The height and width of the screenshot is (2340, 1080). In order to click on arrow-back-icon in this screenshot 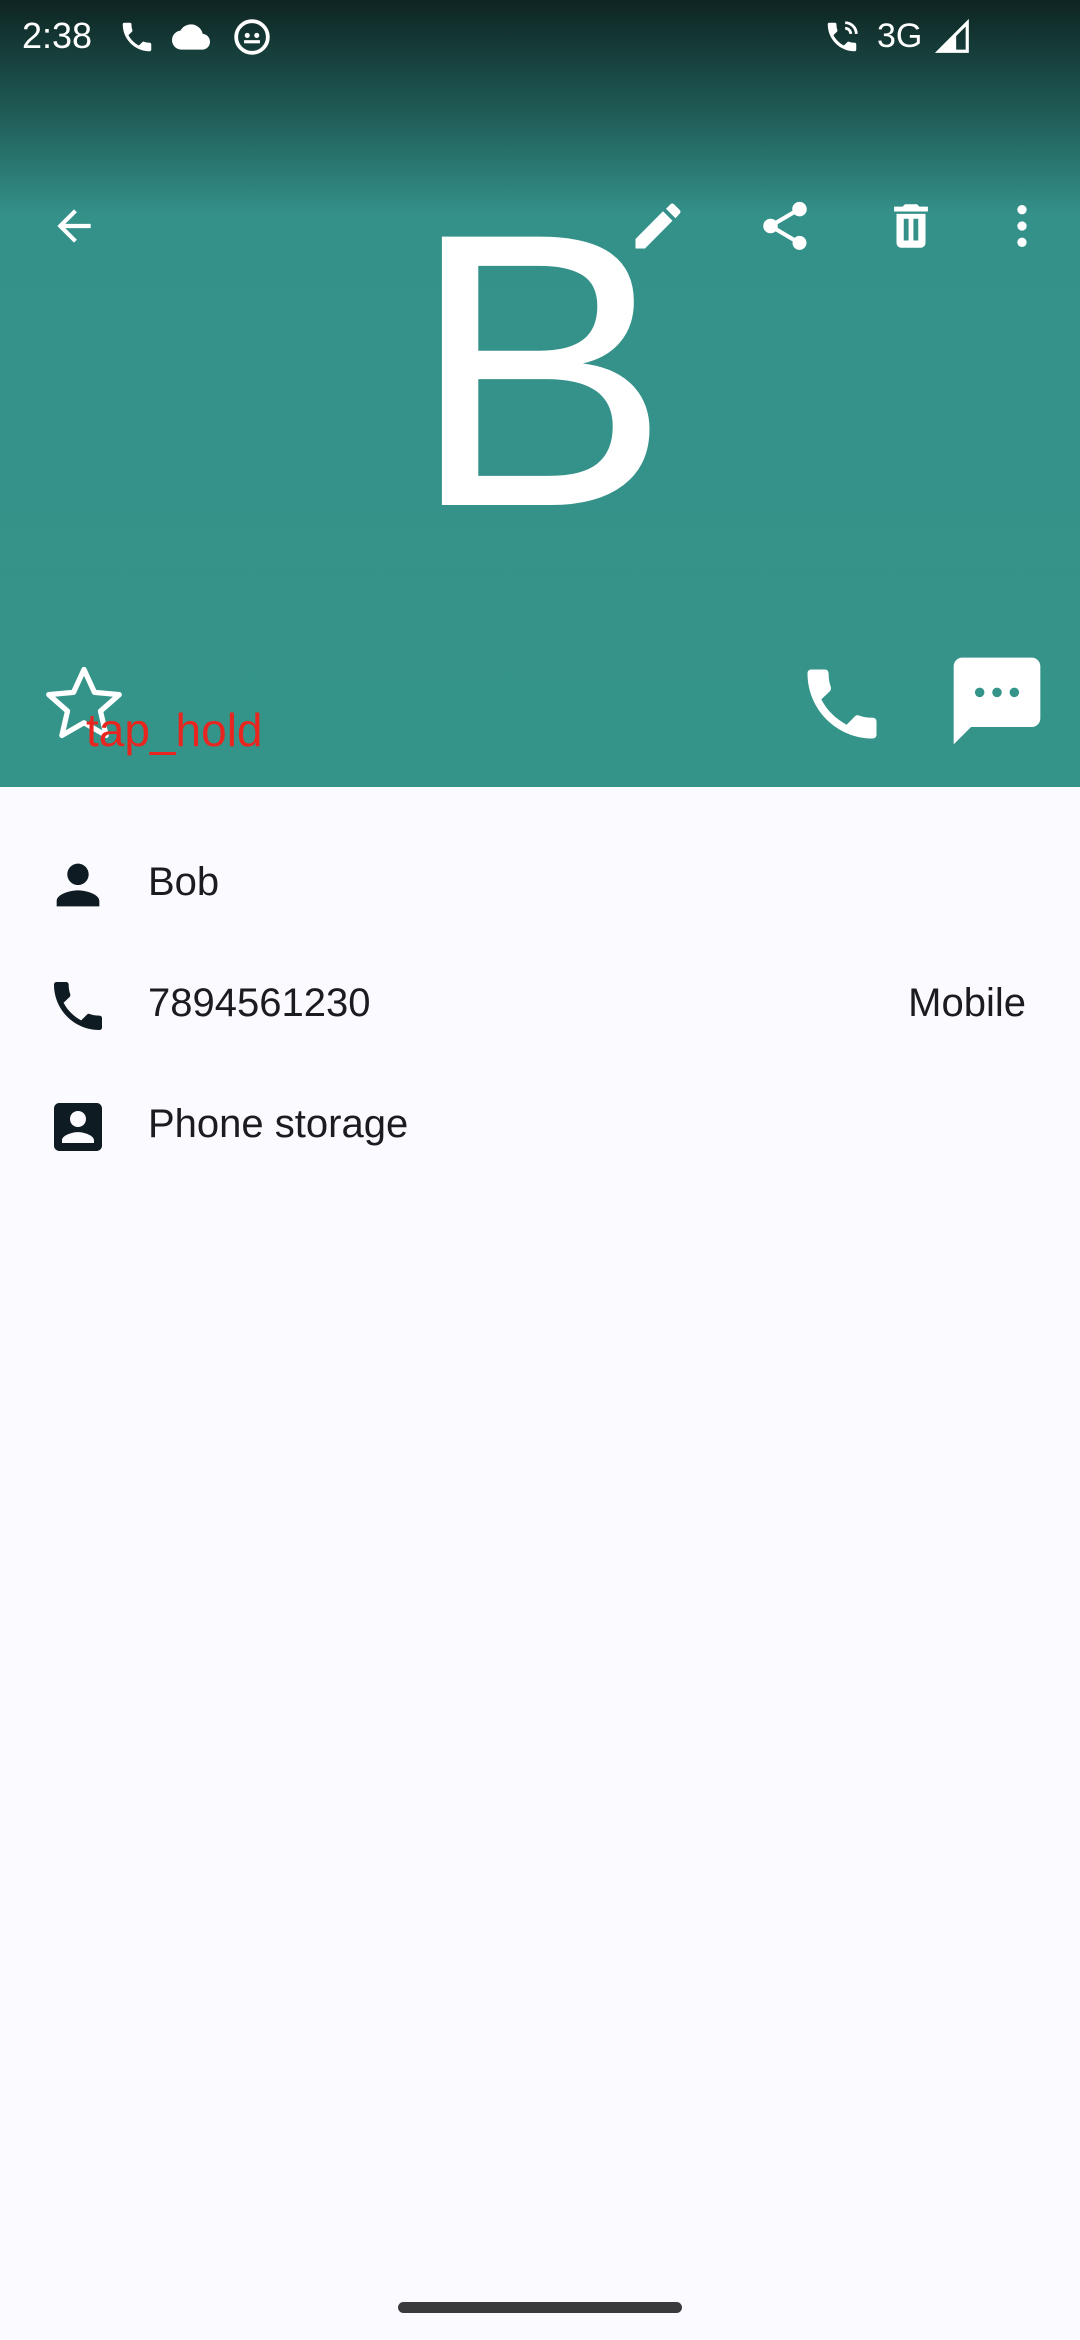, I will do `click(74, 226)`.